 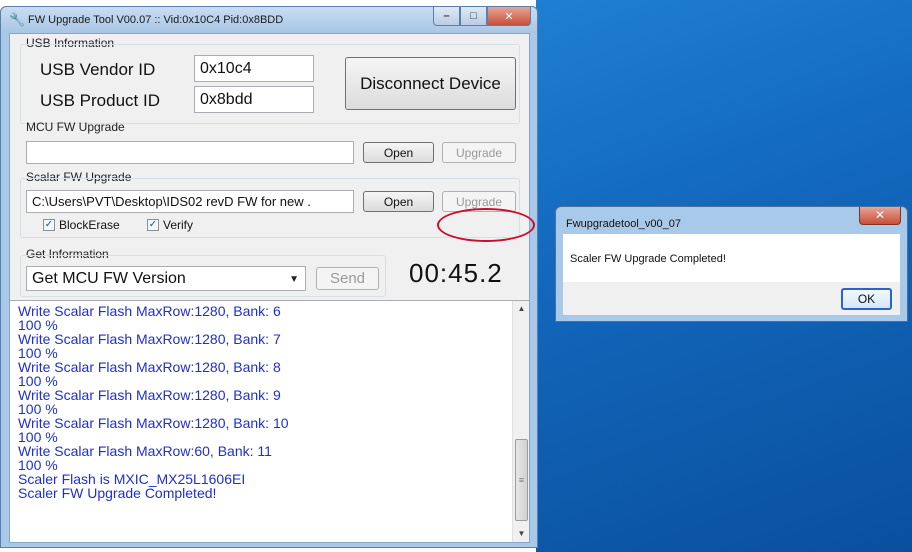 I want to click on log-line: Scaler FW Upgrade Completed!, so click(x=117, y=493).